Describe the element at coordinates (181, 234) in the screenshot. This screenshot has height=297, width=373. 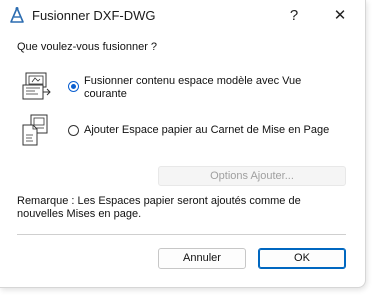
I see `footer-divider` at that location.